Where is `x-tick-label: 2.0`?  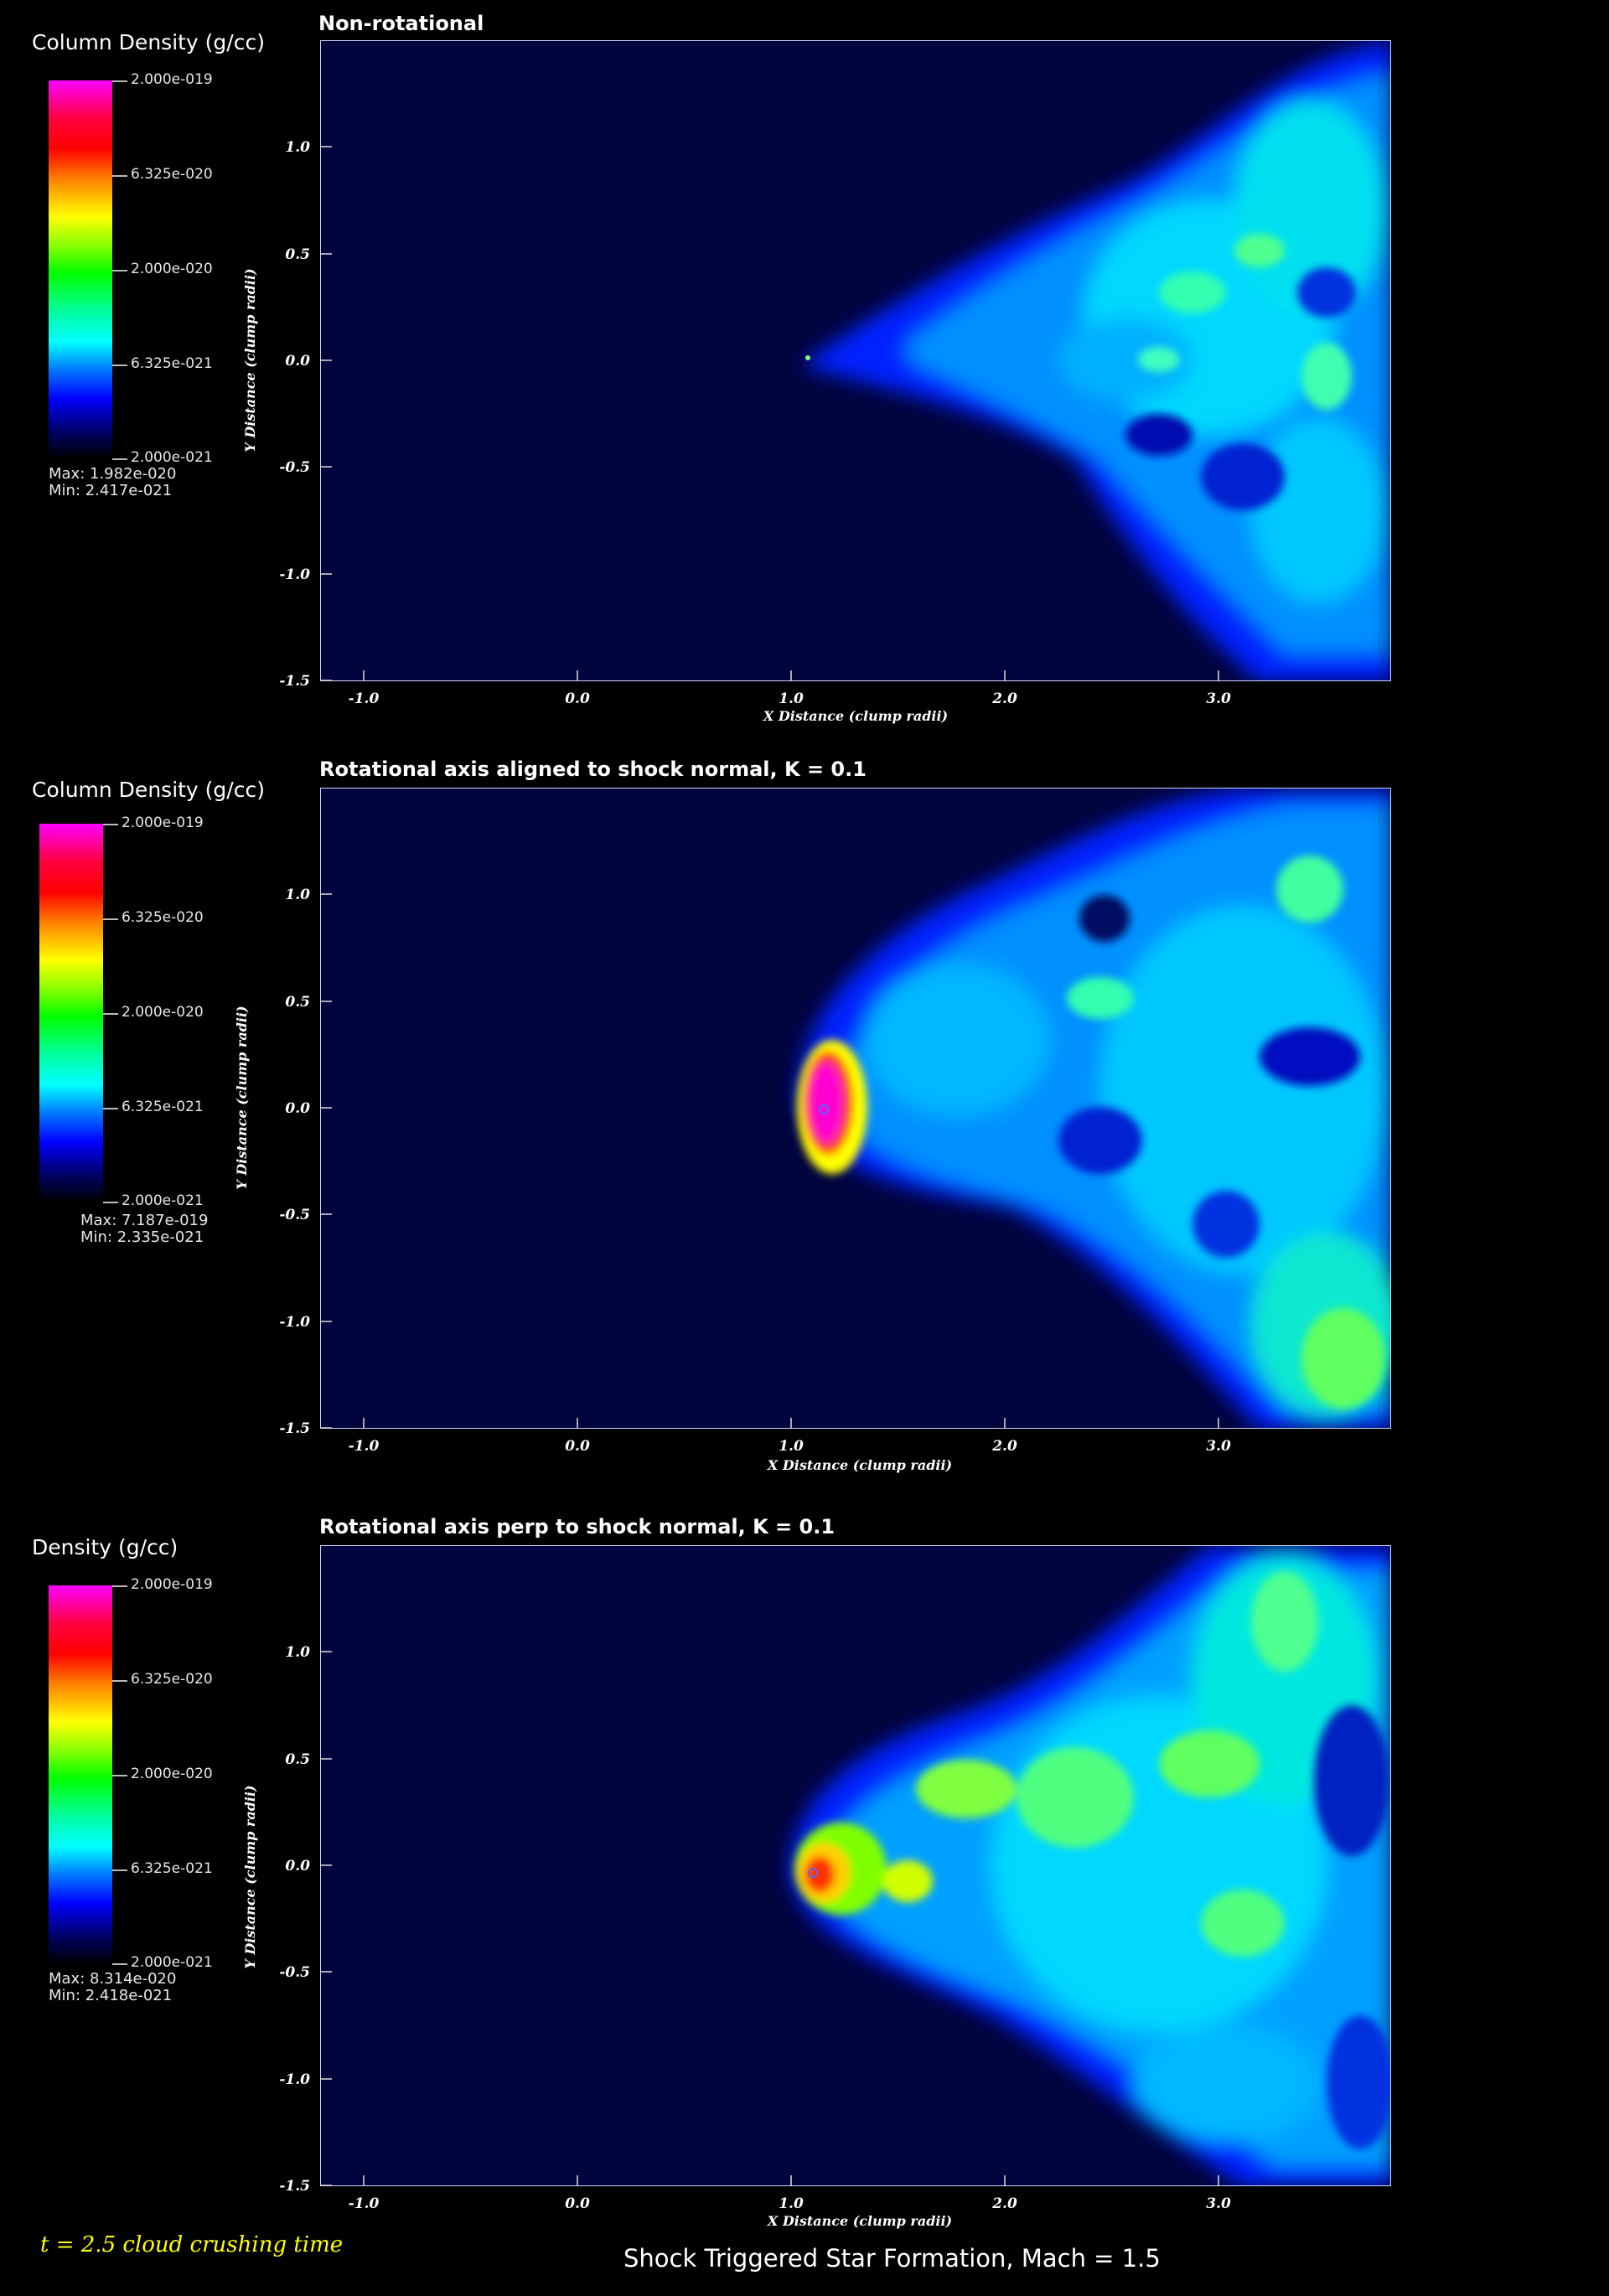 x-tick-label: 2.0 is located at coordinates (1004, 2203).